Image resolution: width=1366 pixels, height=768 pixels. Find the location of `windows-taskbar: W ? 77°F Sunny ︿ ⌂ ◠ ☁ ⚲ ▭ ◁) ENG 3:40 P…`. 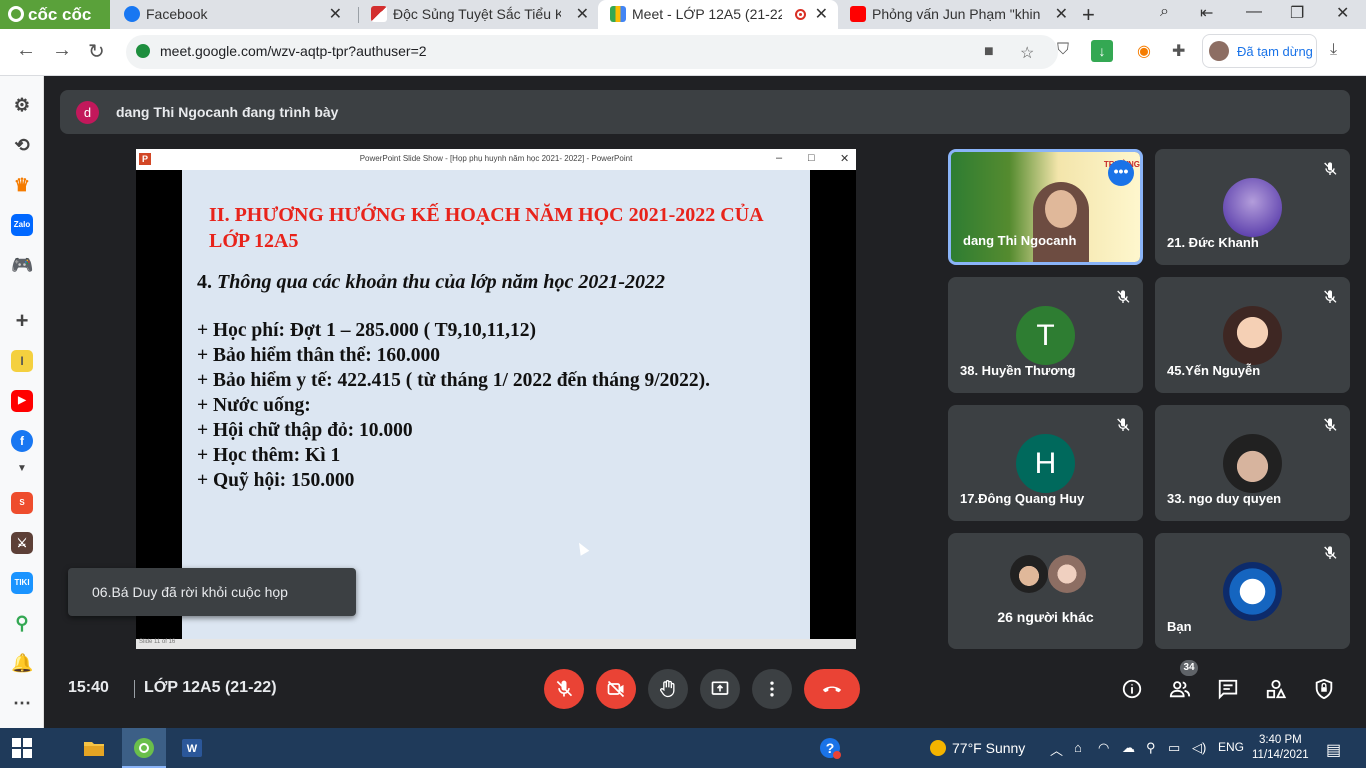

windows-taskbar: W ? 77°F Sunny ︿ ⌂ ◠ ☁ ⚲ ▭ ◁) ENG 3:40 P… is located at coordinates (683, 748).